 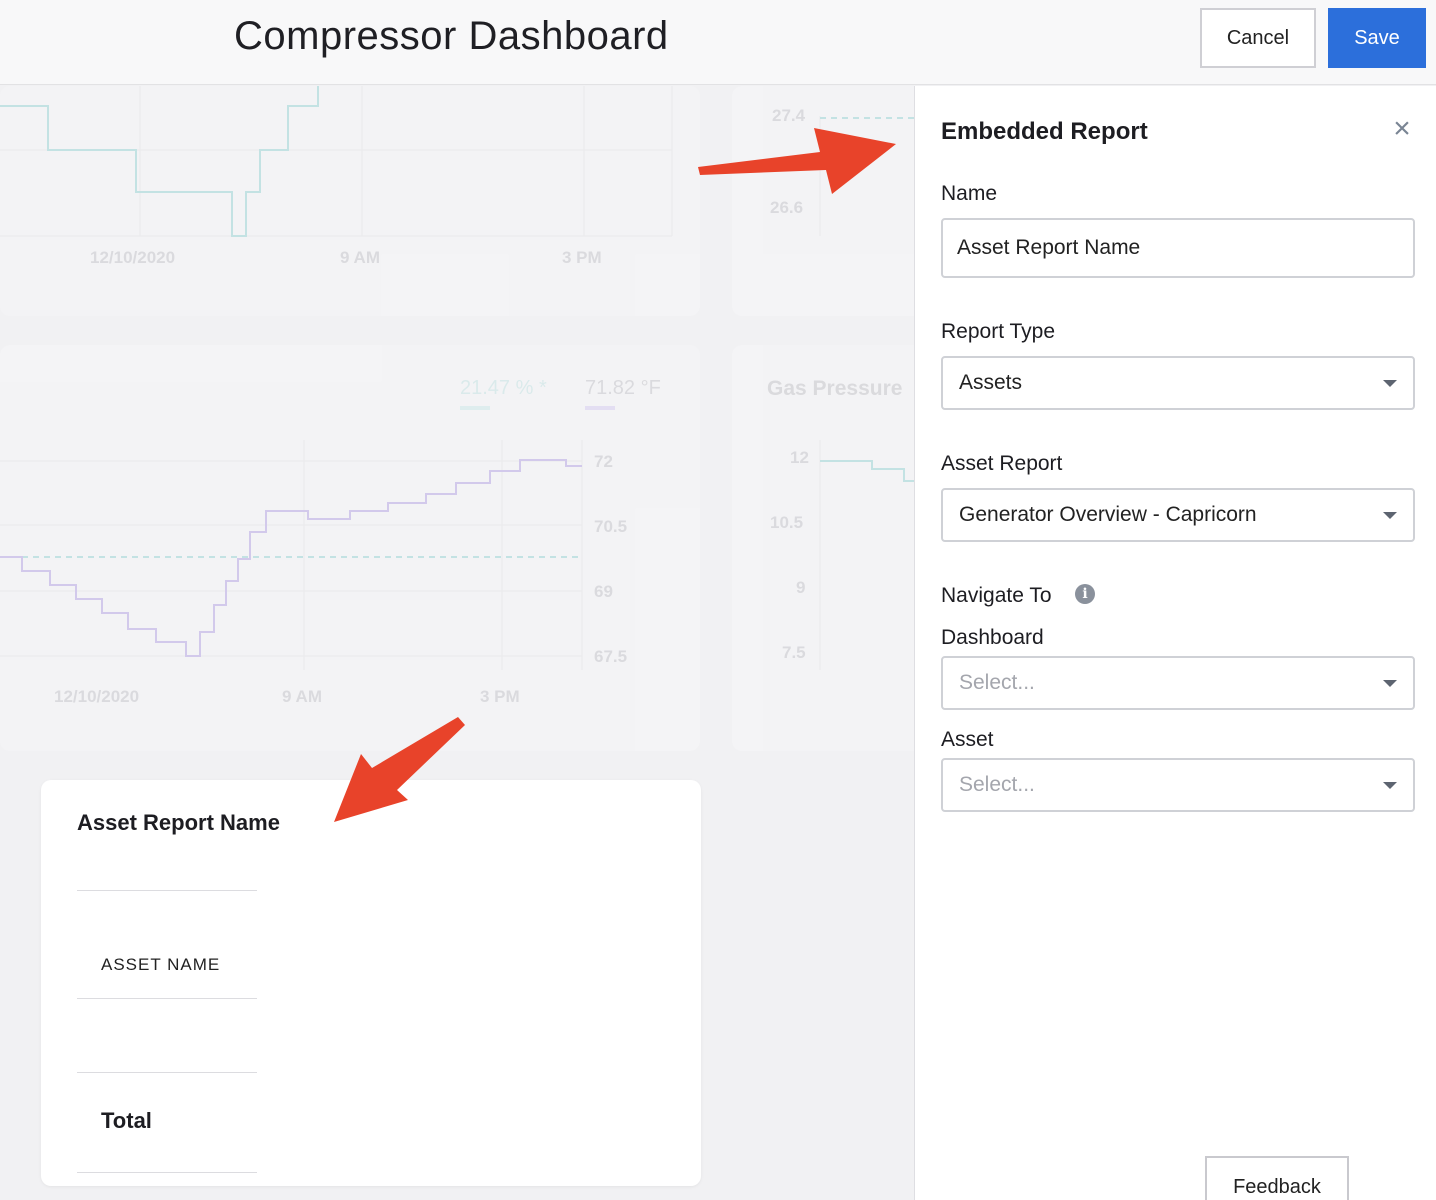 I want to click on info-icon: i, so click(x=1085, y=594).